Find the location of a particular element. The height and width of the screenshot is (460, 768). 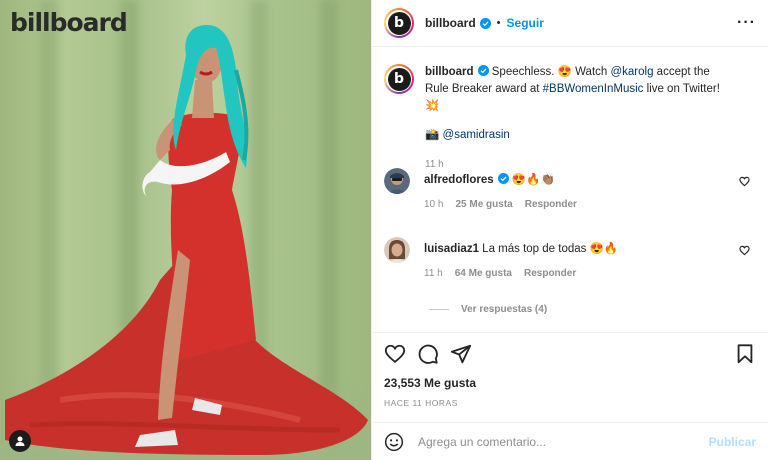

comment-input is located at coordinates (563, 441).